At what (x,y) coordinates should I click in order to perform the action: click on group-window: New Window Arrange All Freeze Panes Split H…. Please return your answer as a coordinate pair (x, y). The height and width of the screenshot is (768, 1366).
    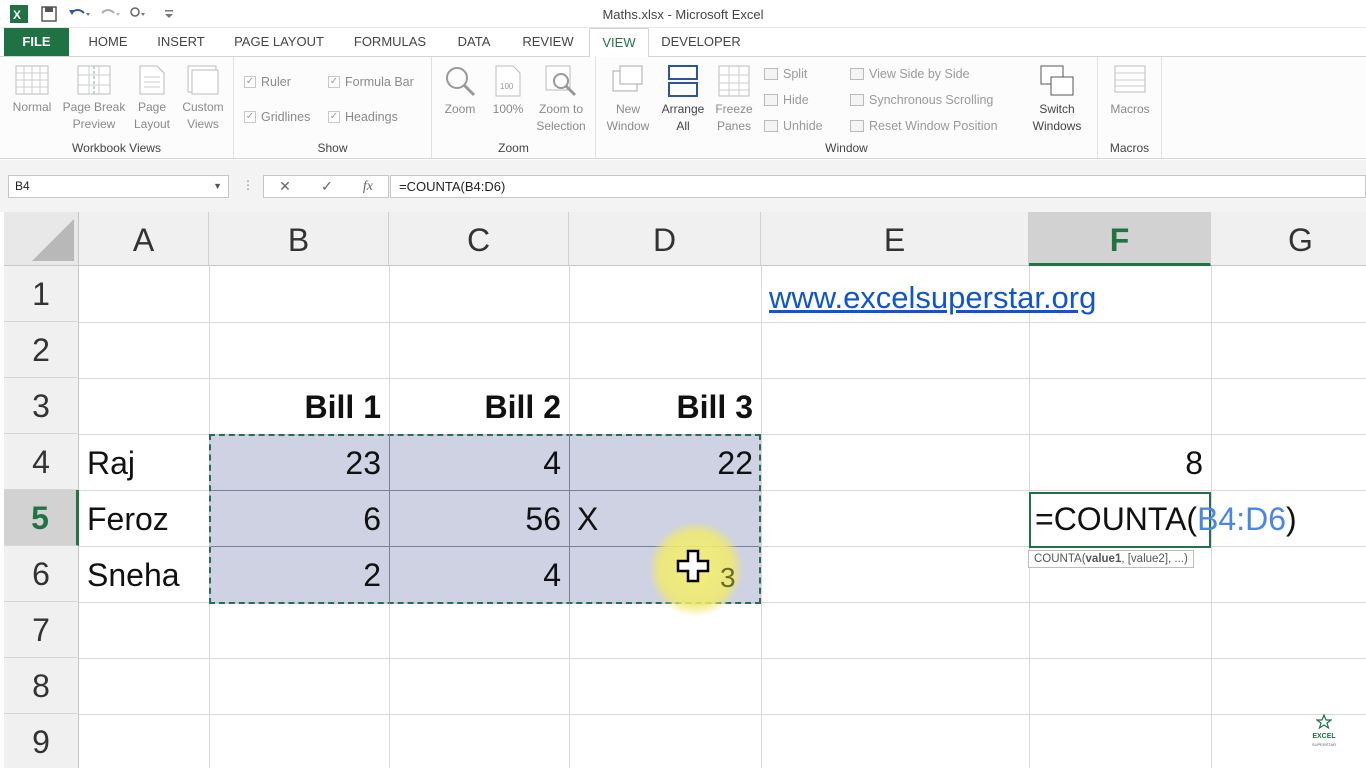
    Looking at the image, I should click on (847, 107).